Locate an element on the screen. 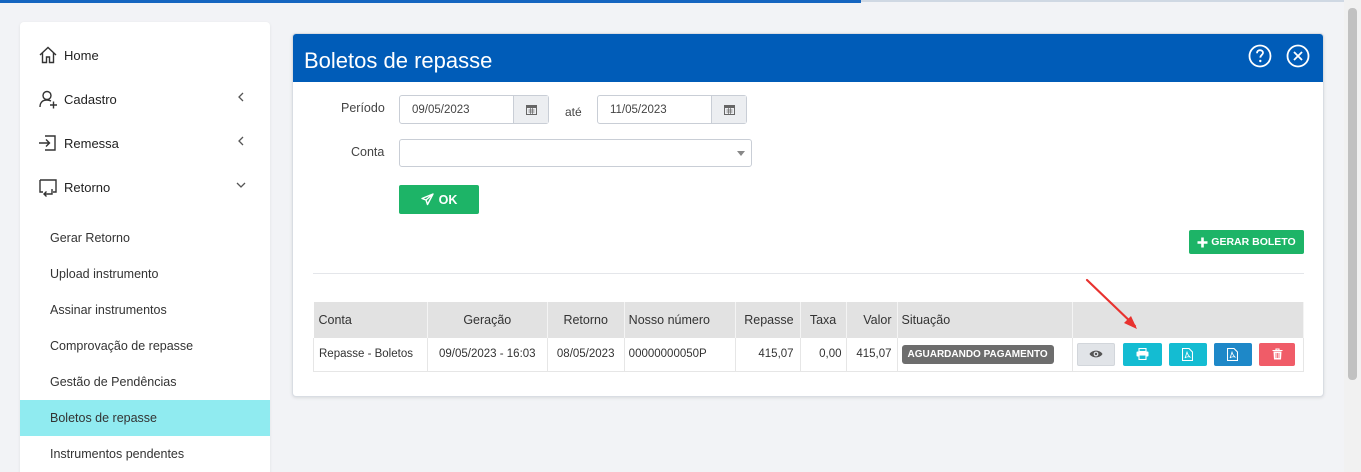  sidebar-item-remessa: Remessa is located at coordinates (145, 143).